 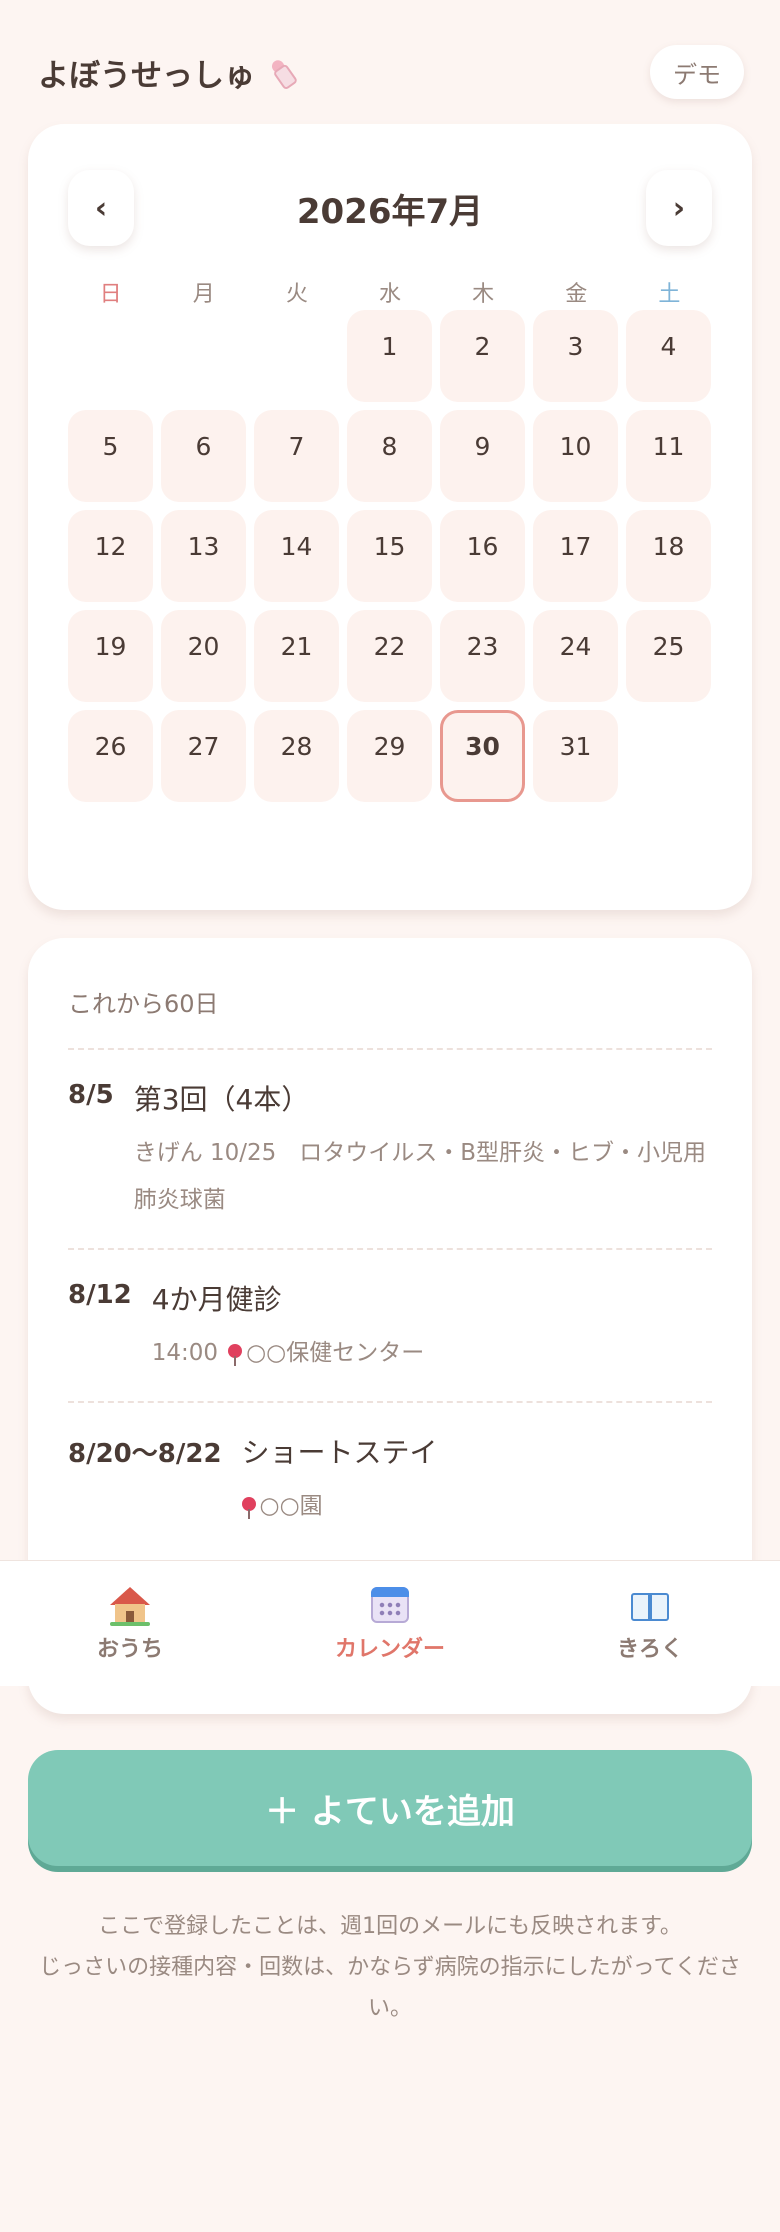 What do you see at coordinates (296, 756) in the screenshot?
I see `day-cell: 28` at bounding box center [296, 756].